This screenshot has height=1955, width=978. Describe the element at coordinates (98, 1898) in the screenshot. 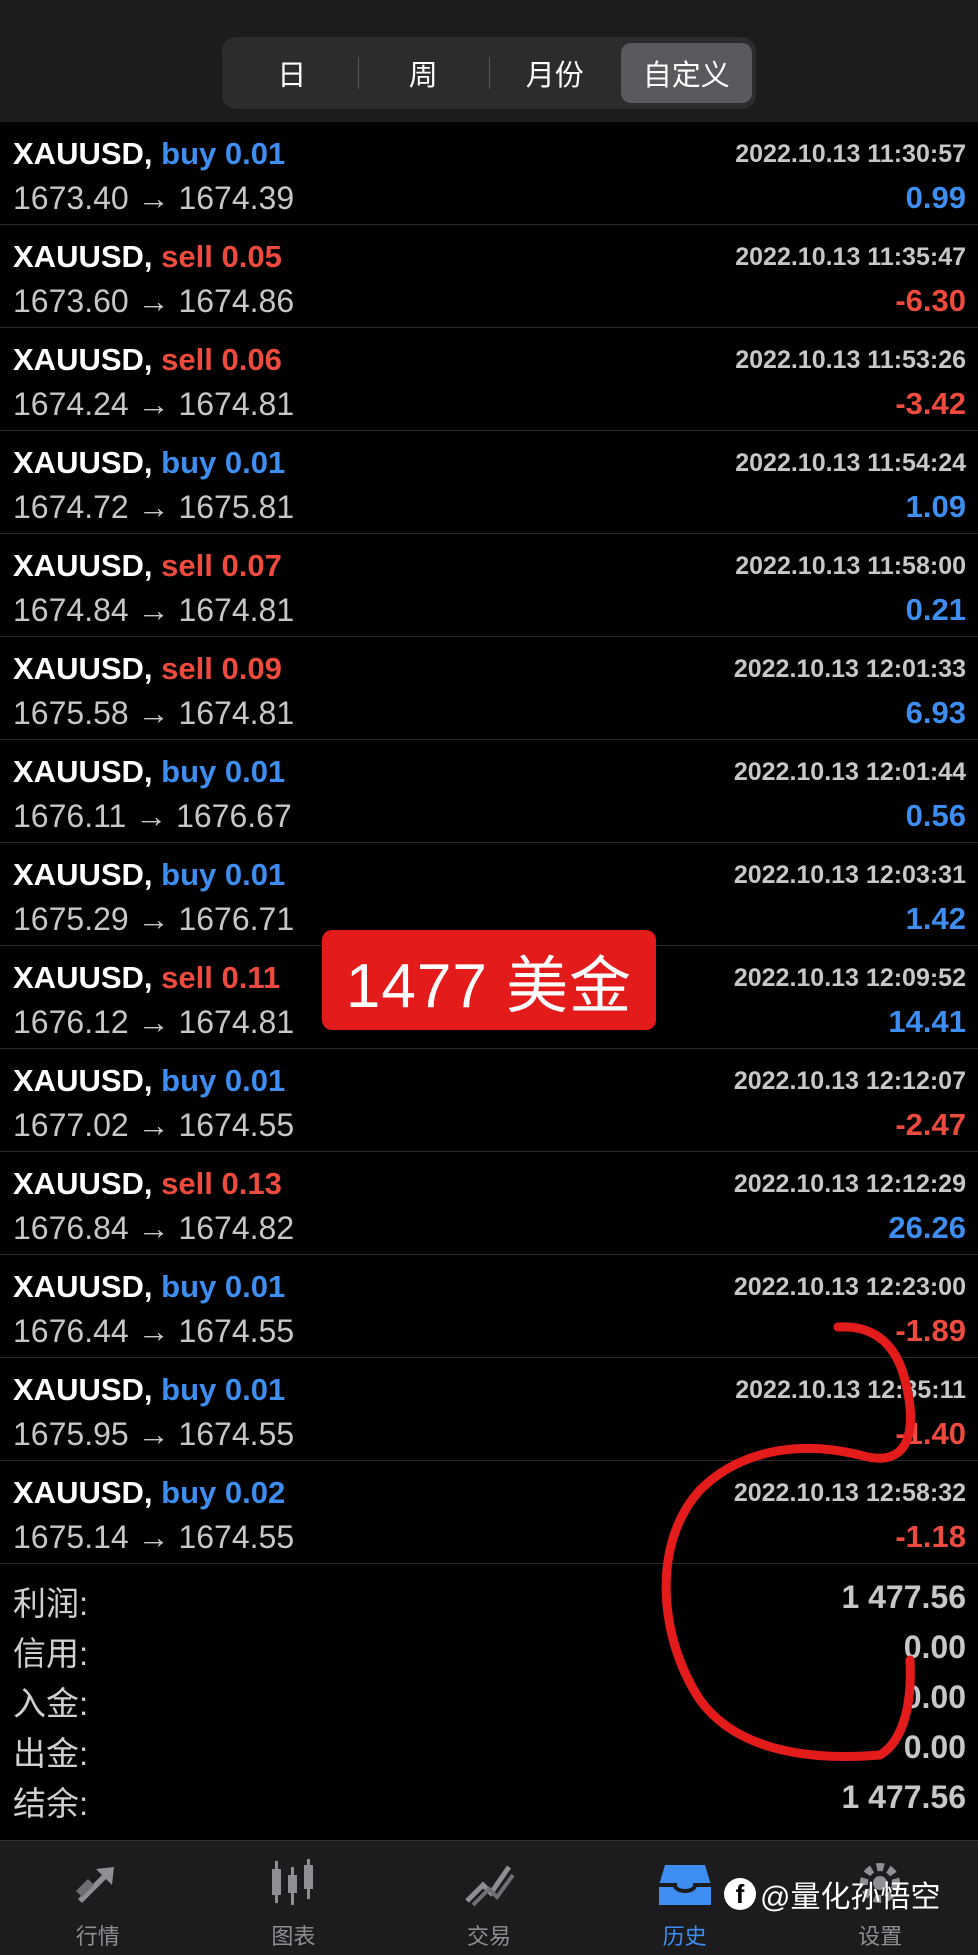

I see `tab-quotes: 行情` at that location.